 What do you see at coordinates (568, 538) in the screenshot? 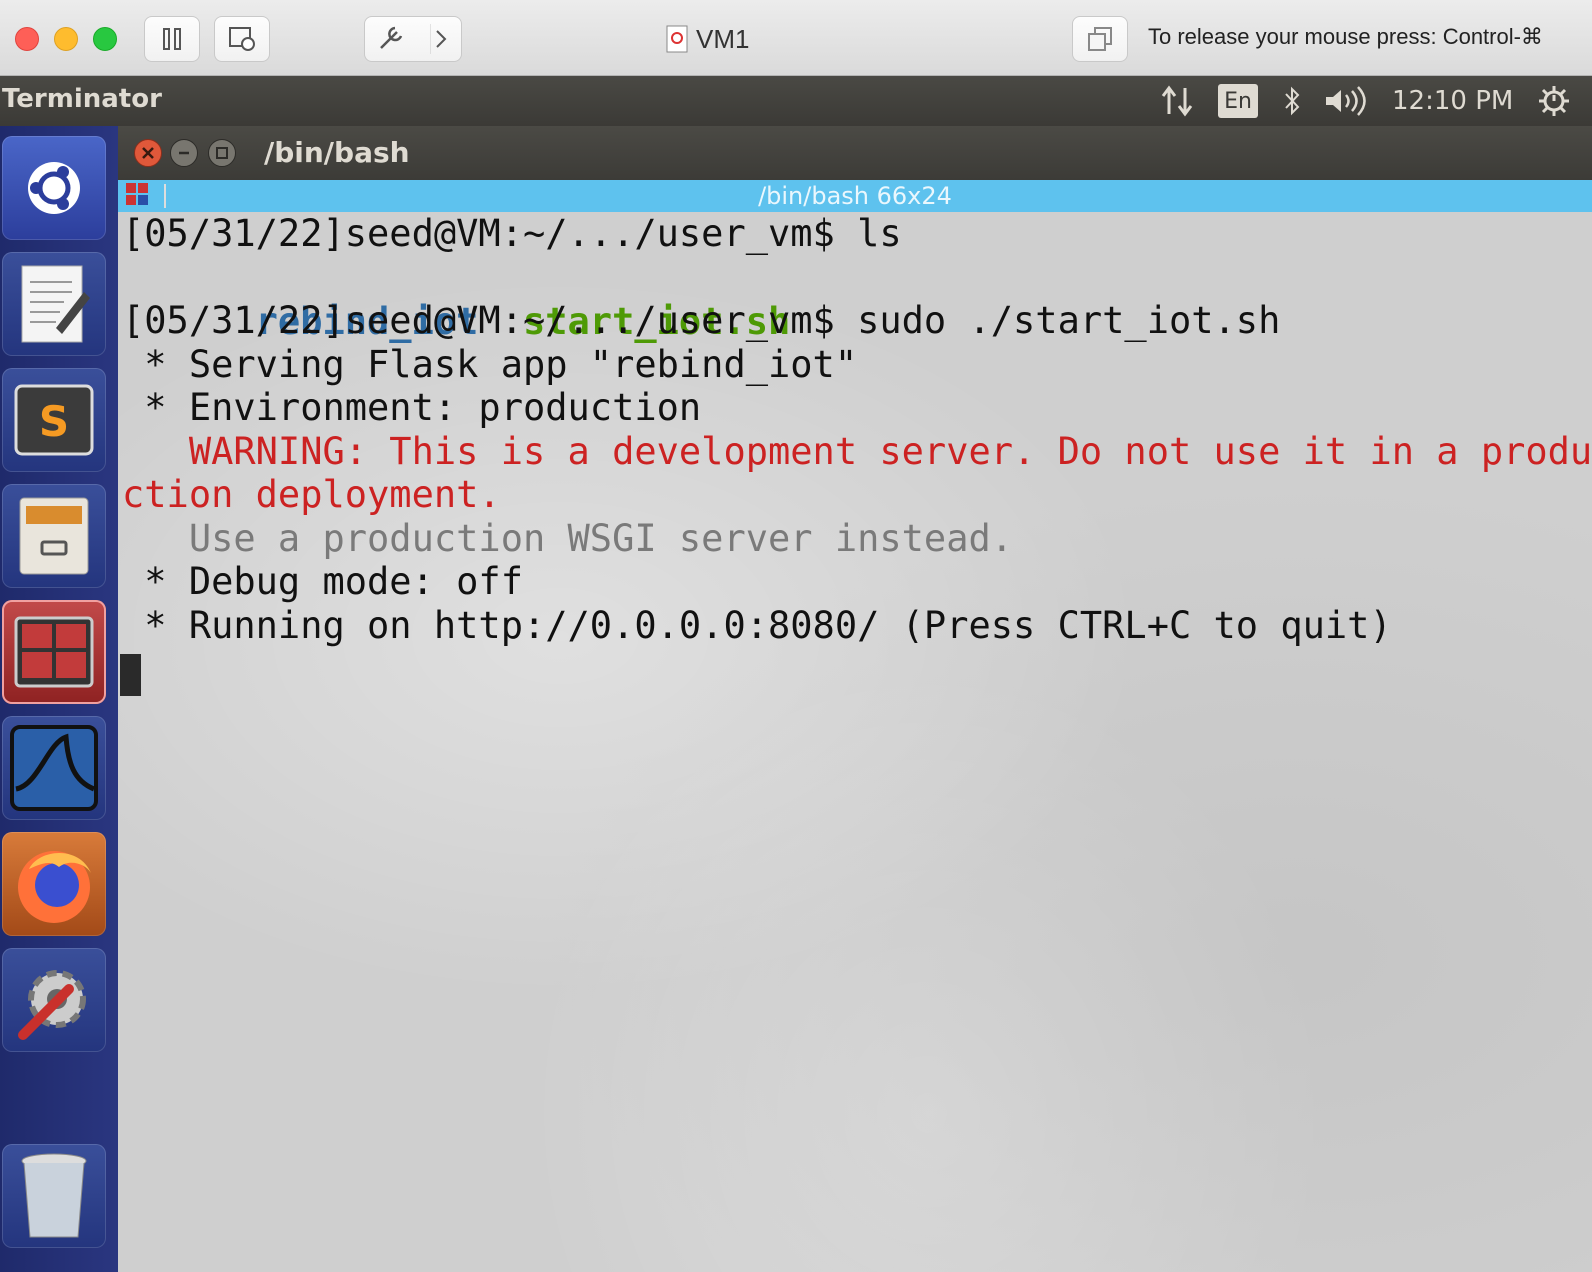
I see `hint-line: Use a production WSGI server instead.` at bounding box center [568, 538].